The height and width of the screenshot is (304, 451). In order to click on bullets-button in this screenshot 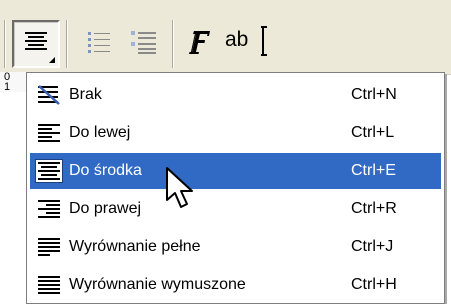, I will do `click(100, 44)`.